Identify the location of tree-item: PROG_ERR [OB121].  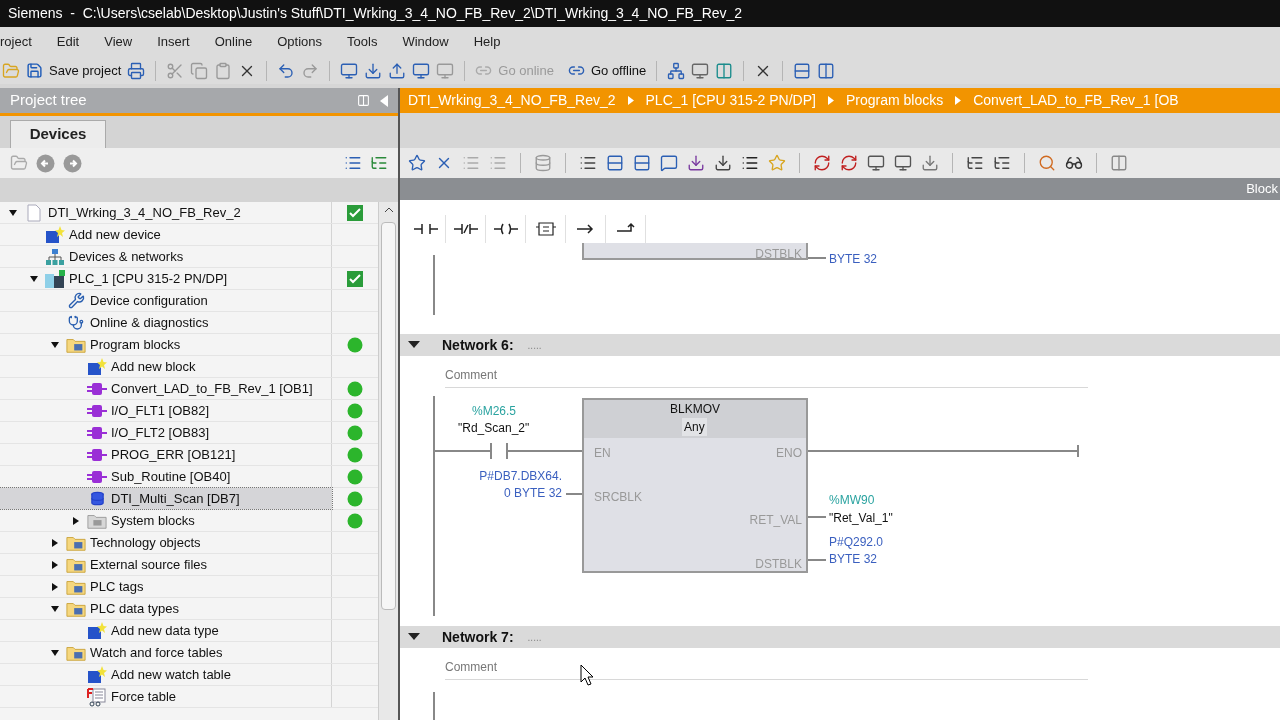
(166, 454).